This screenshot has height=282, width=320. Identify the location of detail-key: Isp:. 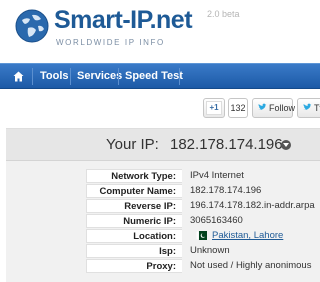
(134, 251).